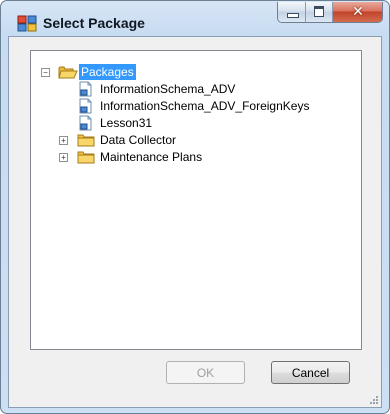 The image size is (390, 414). What do you see at coordinates (167, 89) in the screenshot?
I see `tree-label-package: InformationSchema_ADV` at bounding box center [167, 89].